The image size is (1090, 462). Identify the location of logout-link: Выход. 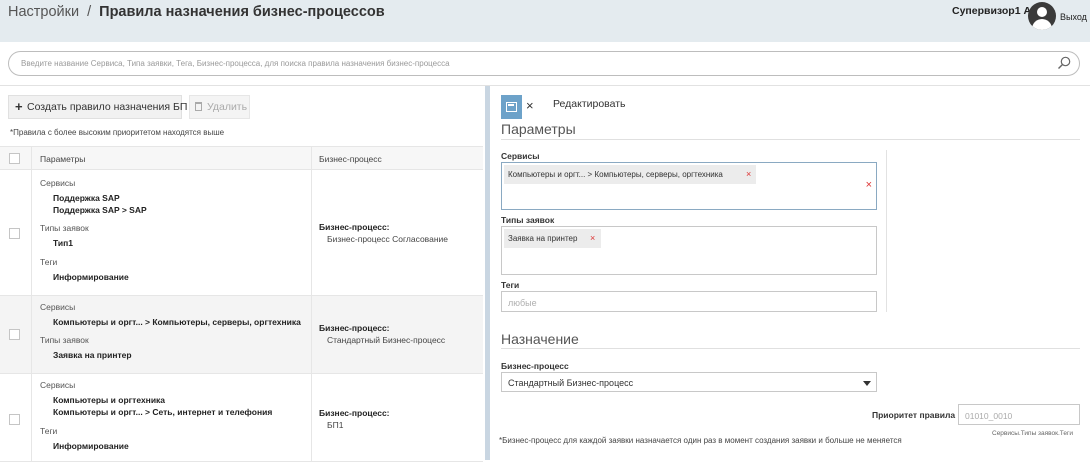
(1073, 17).